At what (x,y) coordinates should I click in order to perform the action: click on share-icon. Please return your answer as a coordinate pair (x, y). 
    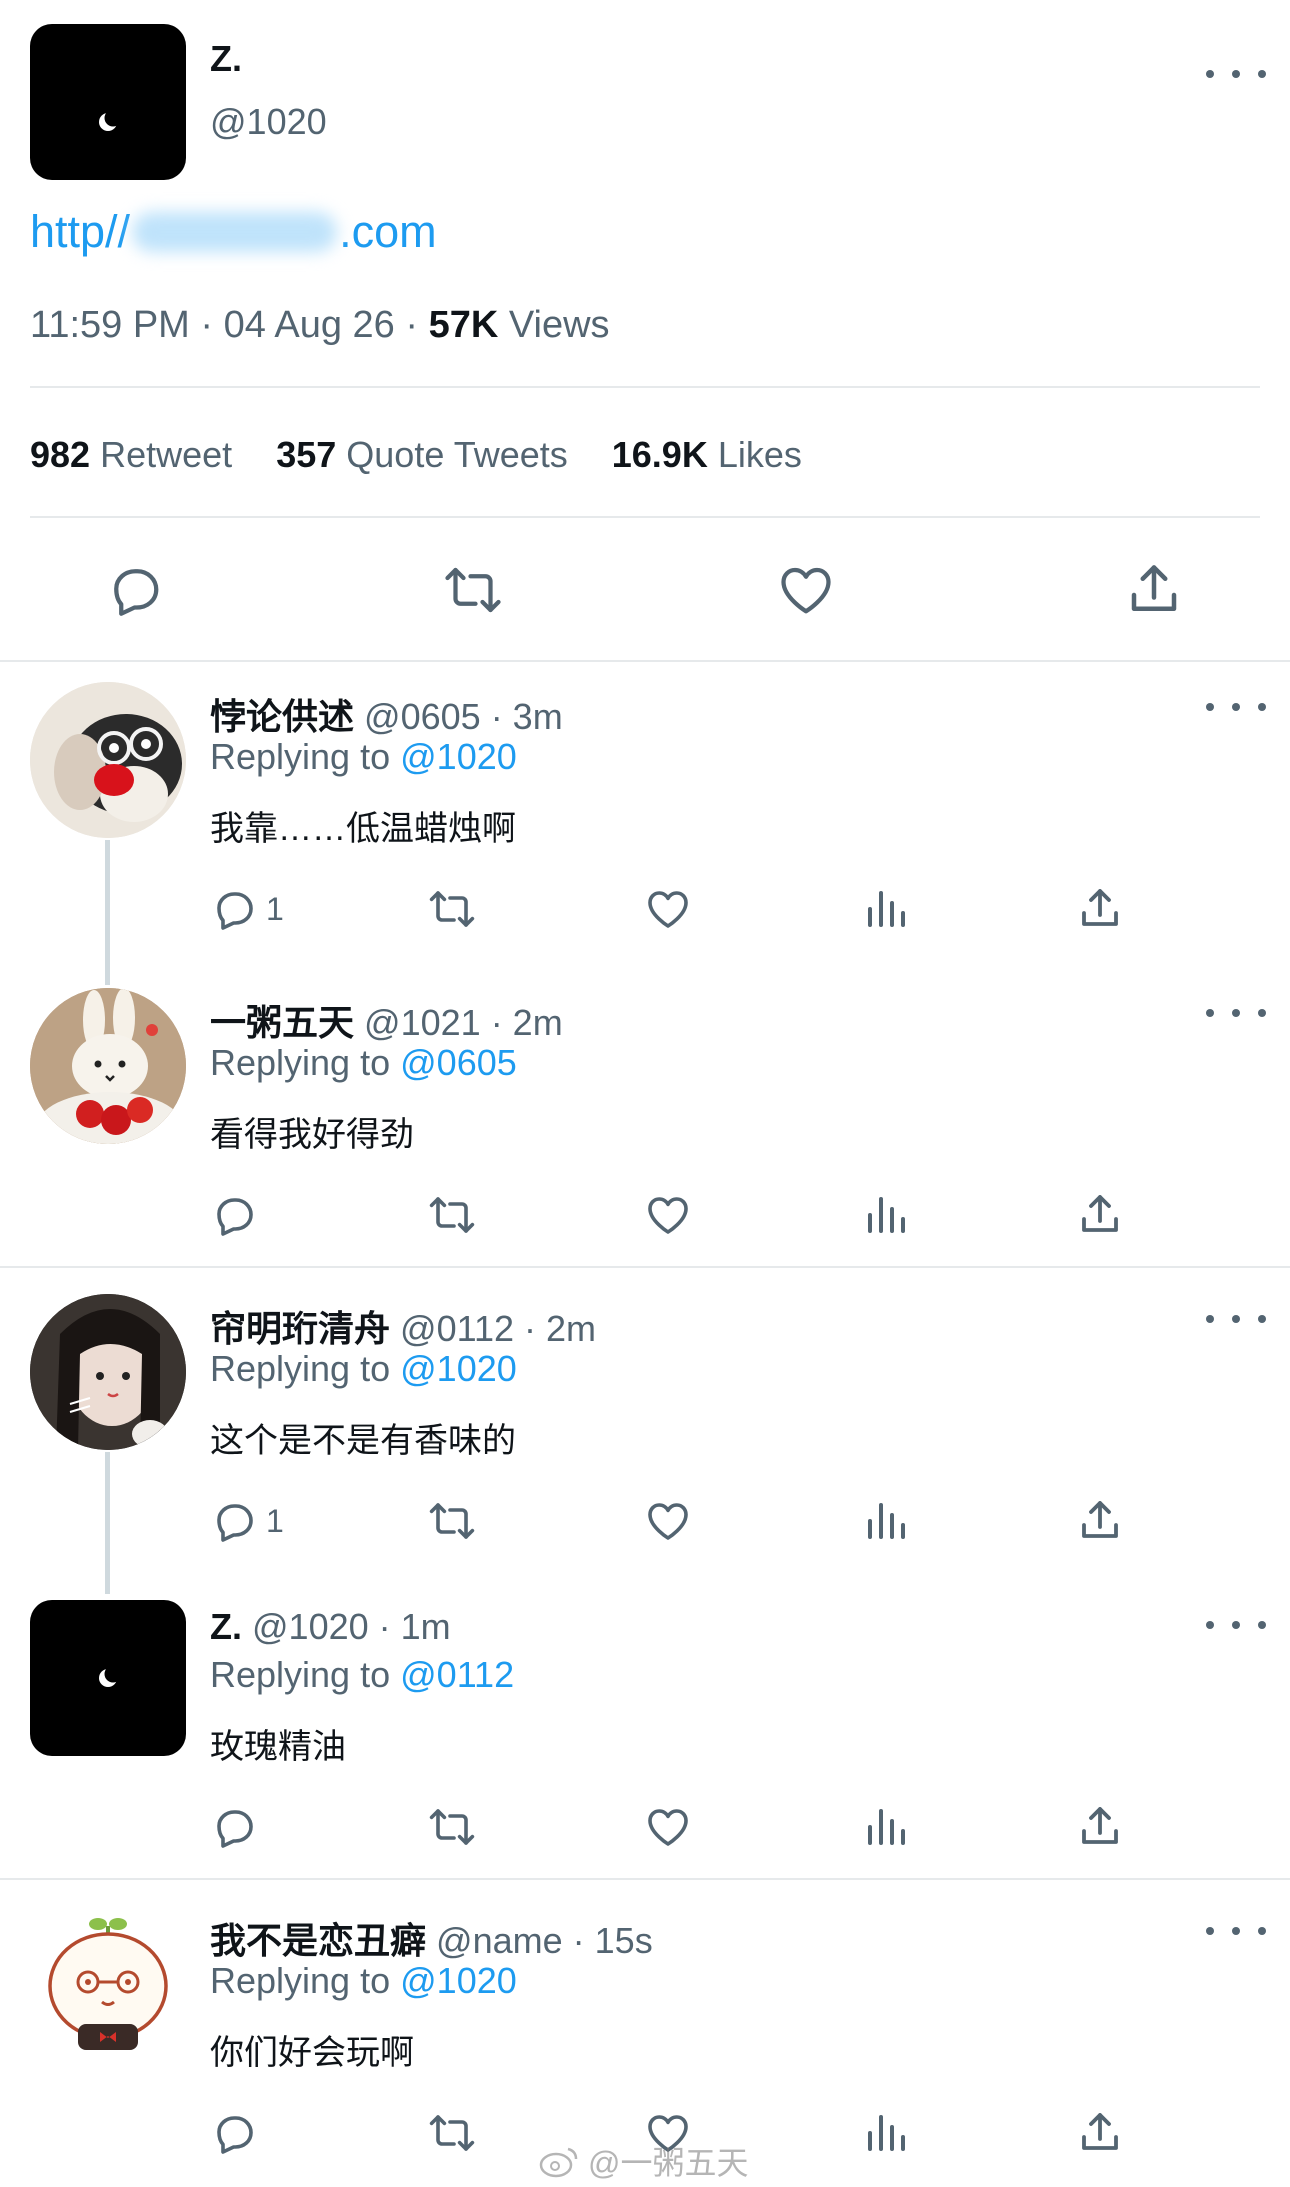
    Looking at the image, I should click on (1100, 1213).